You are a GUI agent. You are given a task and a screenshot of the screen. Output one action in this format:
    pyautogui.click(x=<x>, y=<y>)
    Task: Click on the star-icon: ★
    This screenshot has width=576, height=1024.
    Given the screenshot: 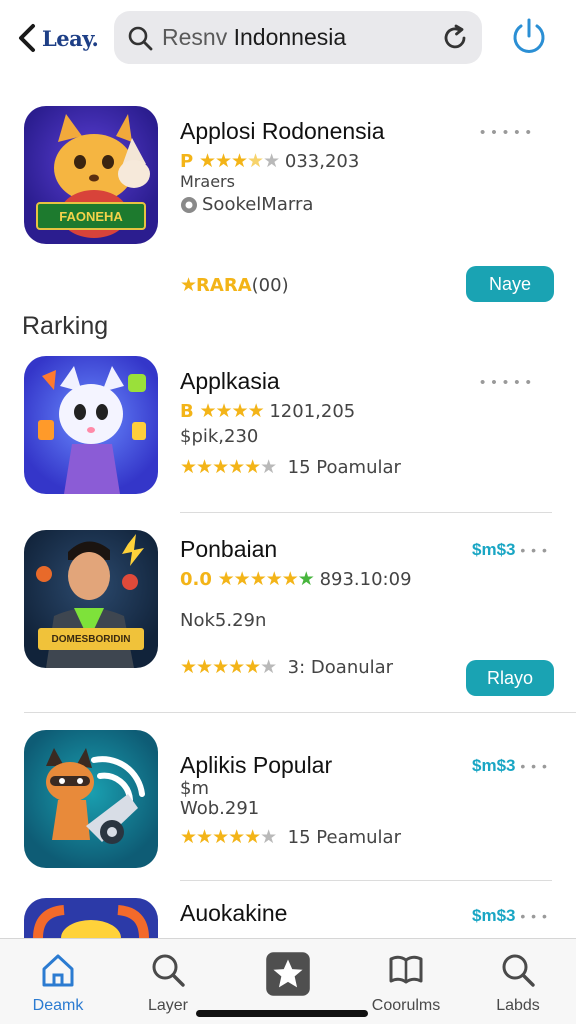 What is the action you would take?
    pyautogui.click(x=188, y=285)
    